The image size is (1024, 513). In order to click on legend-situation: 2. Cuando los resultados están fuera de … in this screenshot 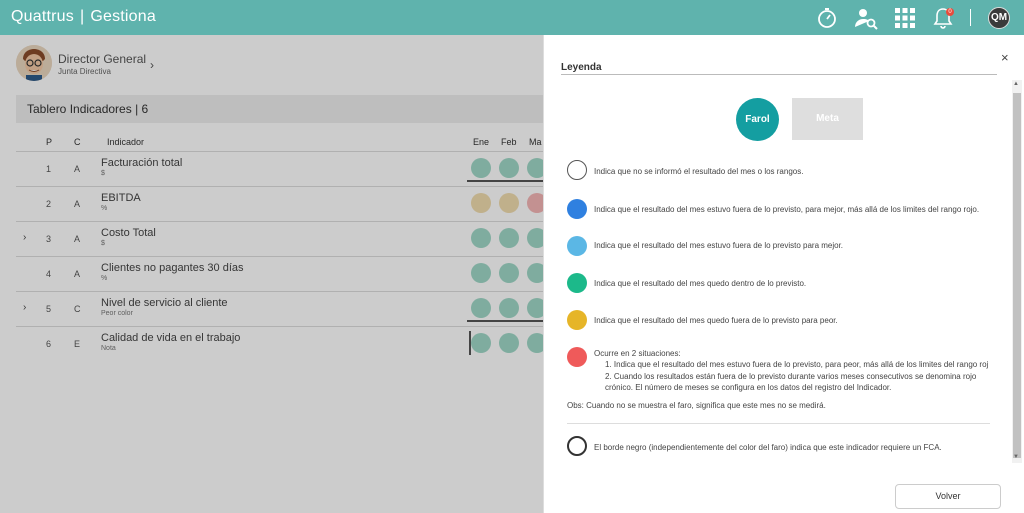, I will do `click(791, 382)`.